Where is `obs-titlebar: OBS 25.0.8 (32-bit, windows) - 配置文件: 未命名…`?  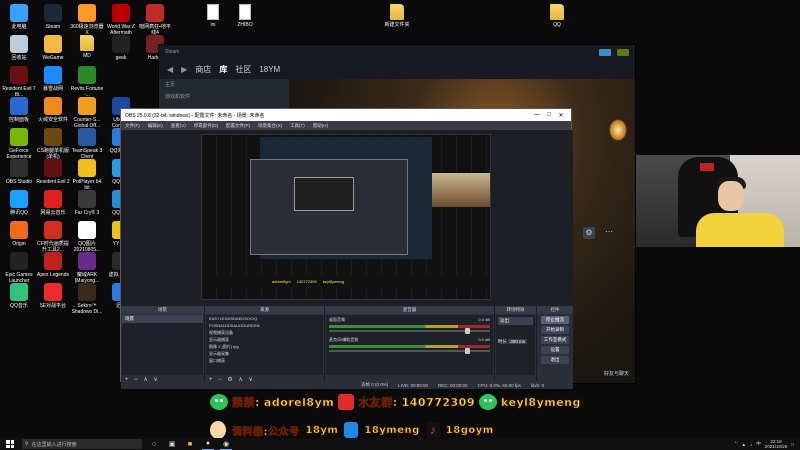
obs-titlebar: OBS 25.0.8 (32-bit, windows) - 配置文件: 未命名… is located at coordinates (346, 115).